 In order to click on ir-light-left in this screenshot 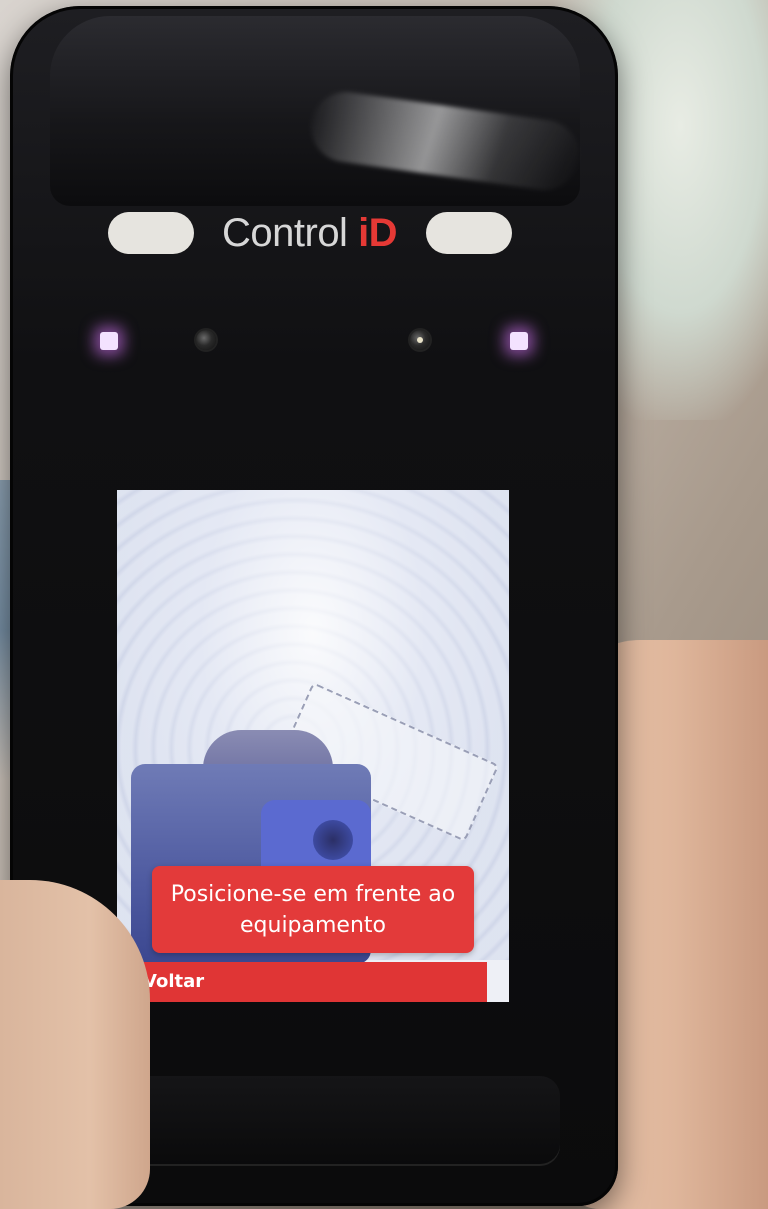, I will do `click(151, 233)`.